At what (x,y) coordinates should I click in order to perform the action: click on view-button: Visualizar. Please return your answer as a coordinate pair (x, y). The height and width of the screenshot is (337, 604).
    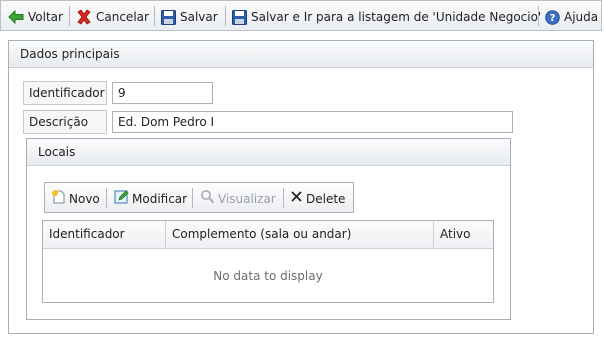
    Looking at the image, I should click on (238, 199).